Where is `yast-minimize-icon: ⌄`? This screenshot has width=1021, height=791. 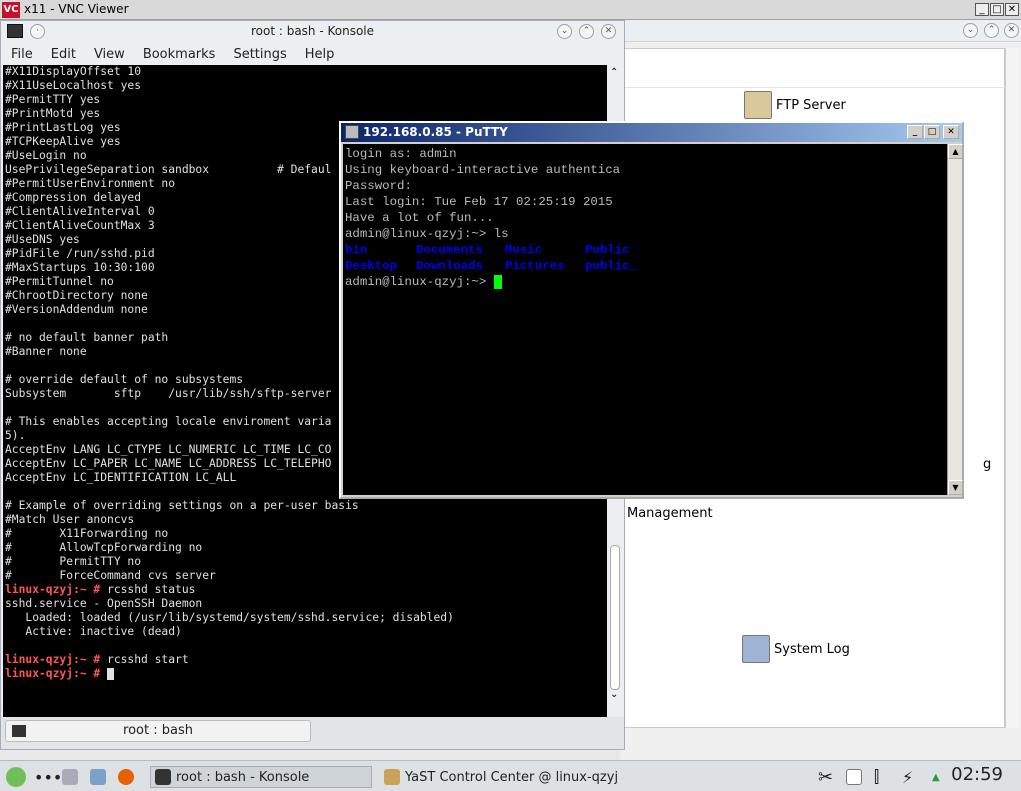
yast-minimize-icon: ⌄ is located at coordinates (970, 30).